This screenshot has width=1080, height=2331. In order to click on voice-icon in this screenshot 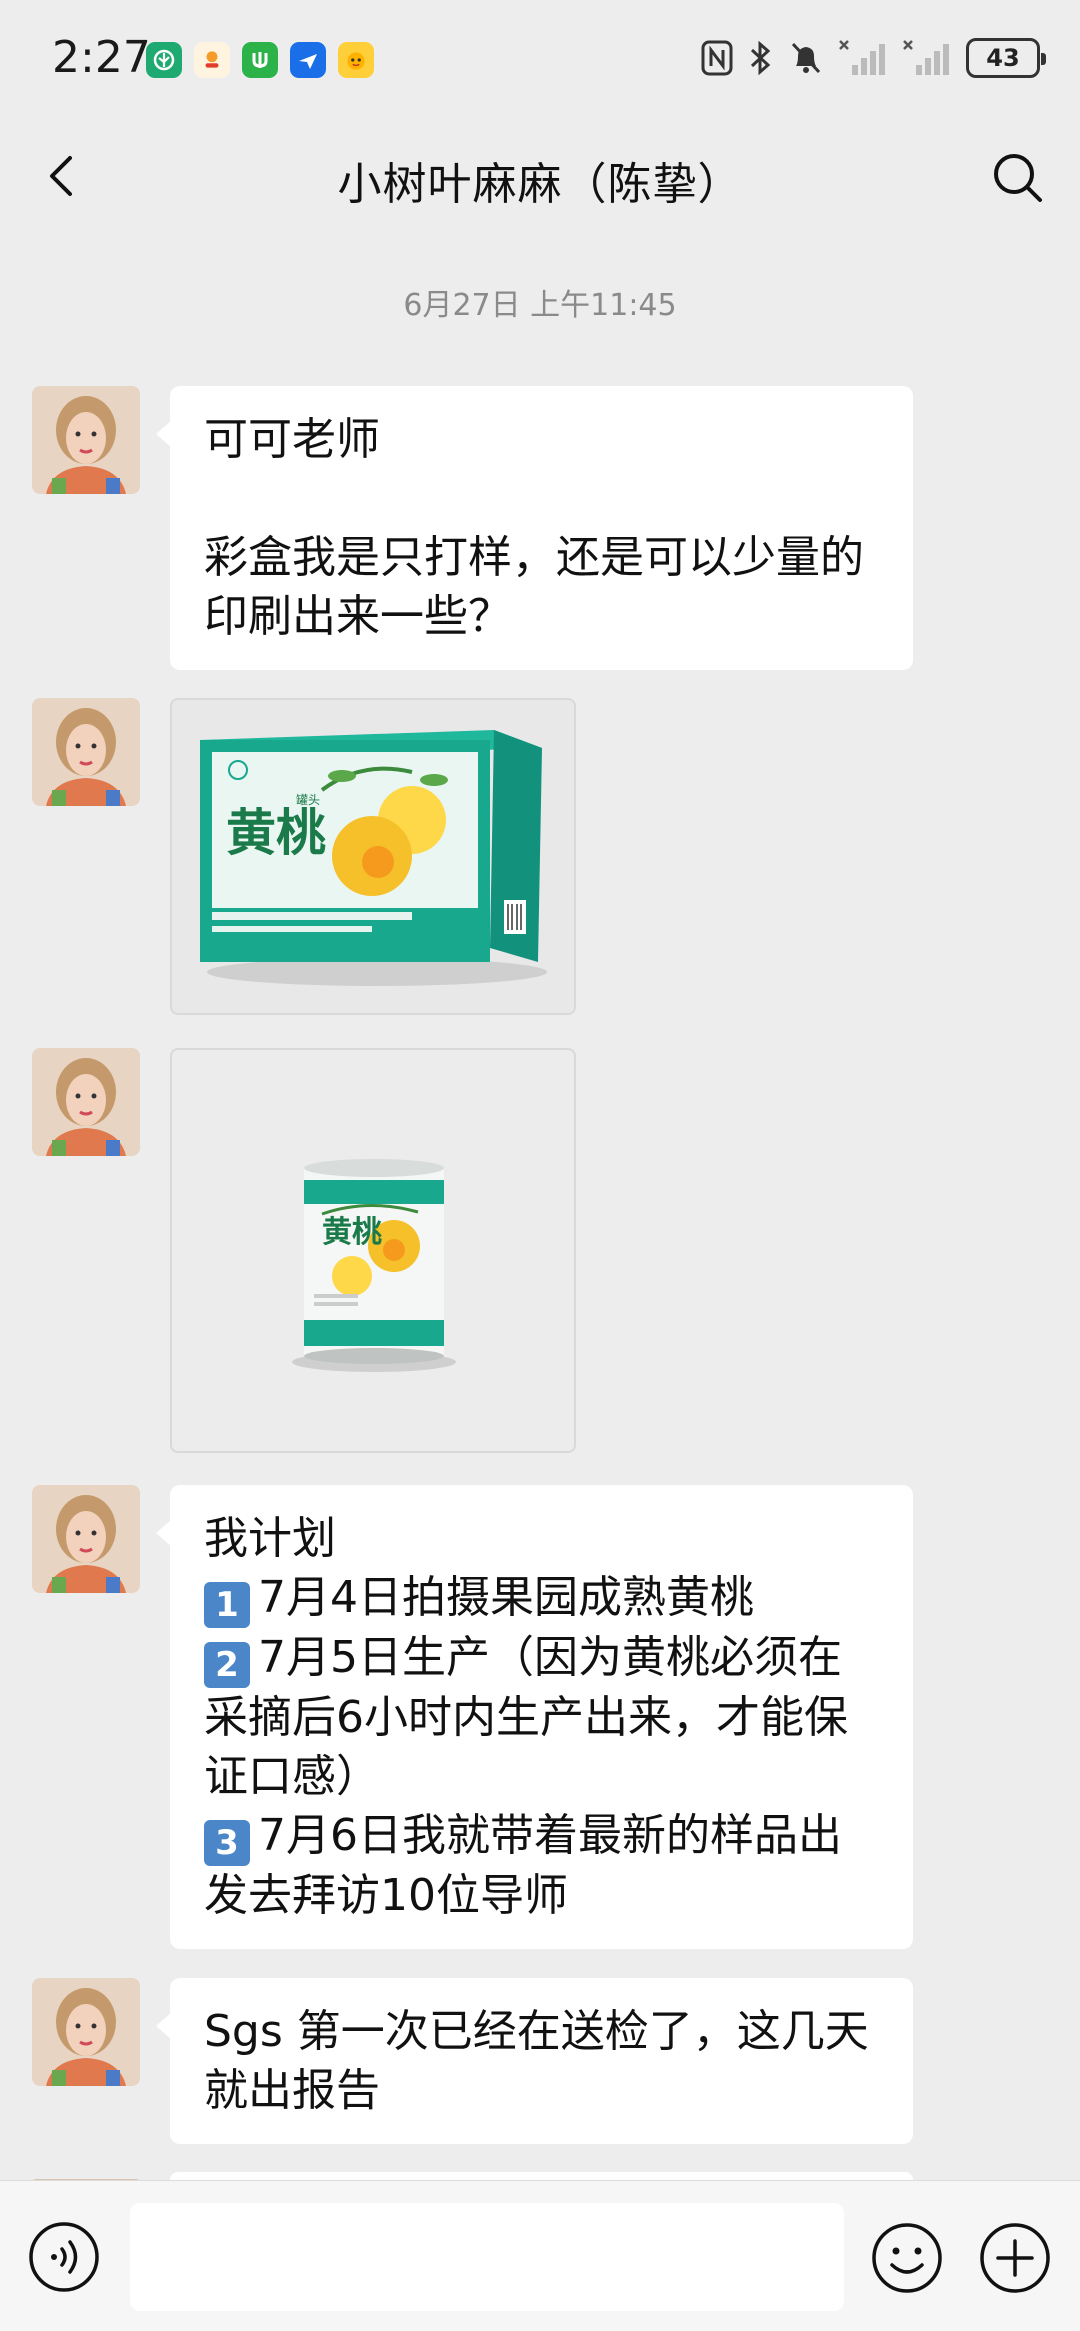, I will do `click(64, 2257)`.